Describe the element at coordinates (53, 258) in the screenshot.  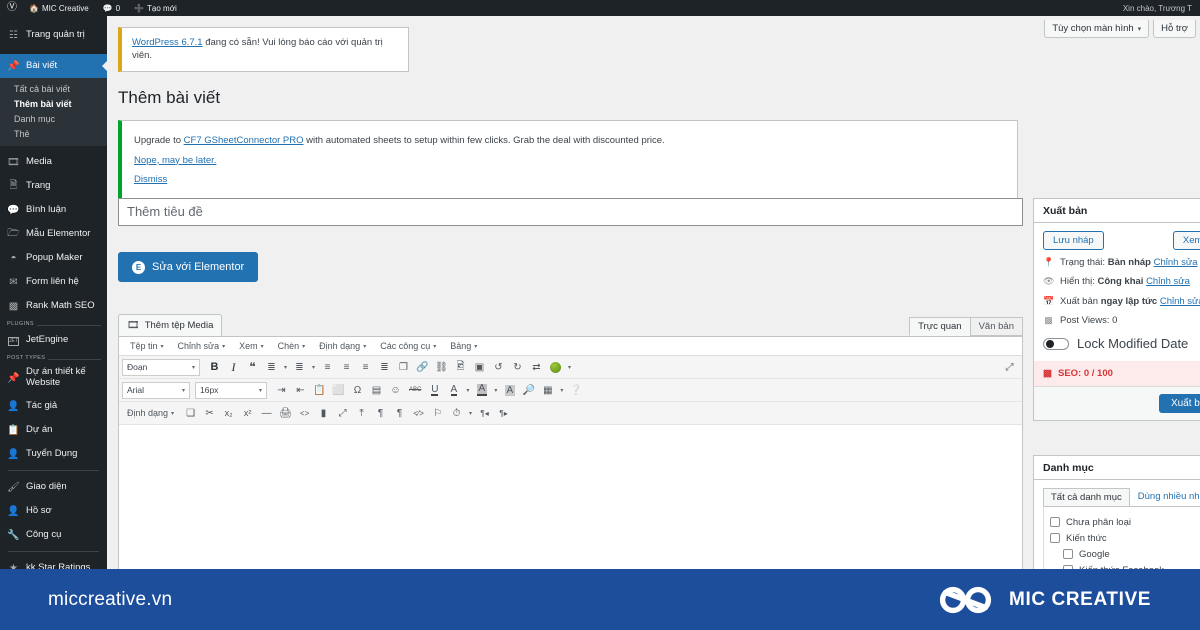
I see `sidebar-item-popup-maker: ◓ Popup Maker` at that location.